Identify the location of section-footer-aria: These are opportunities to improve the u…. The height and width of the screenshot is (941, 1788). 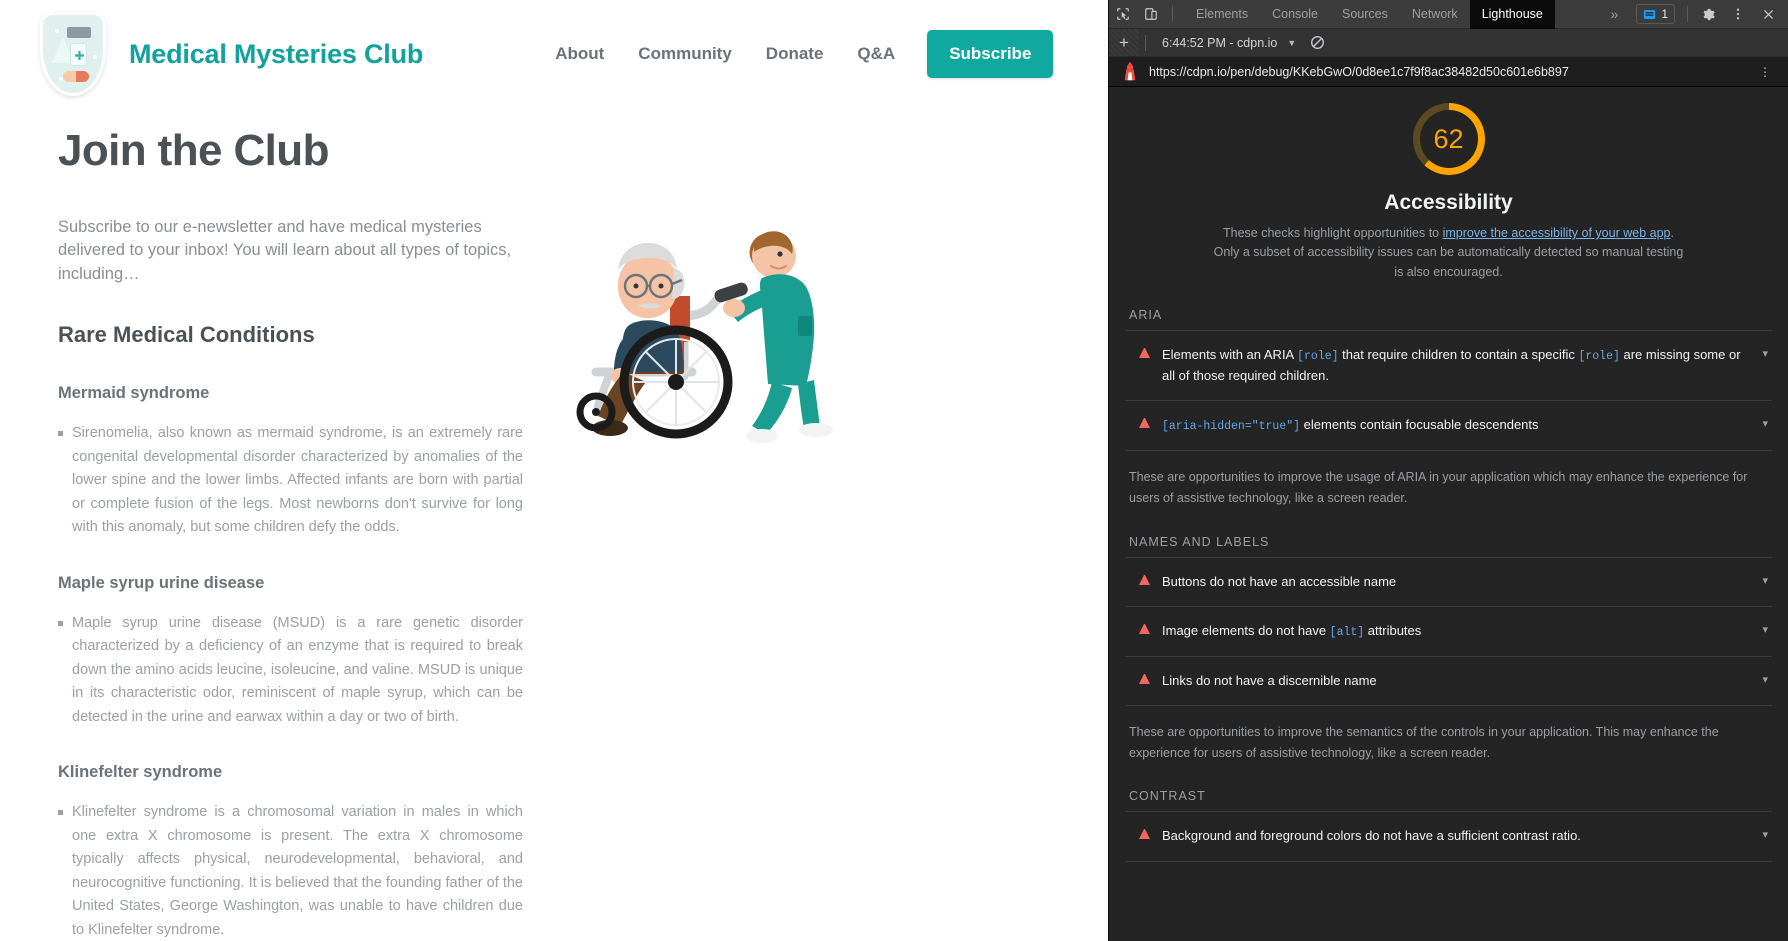
(1438, 487).